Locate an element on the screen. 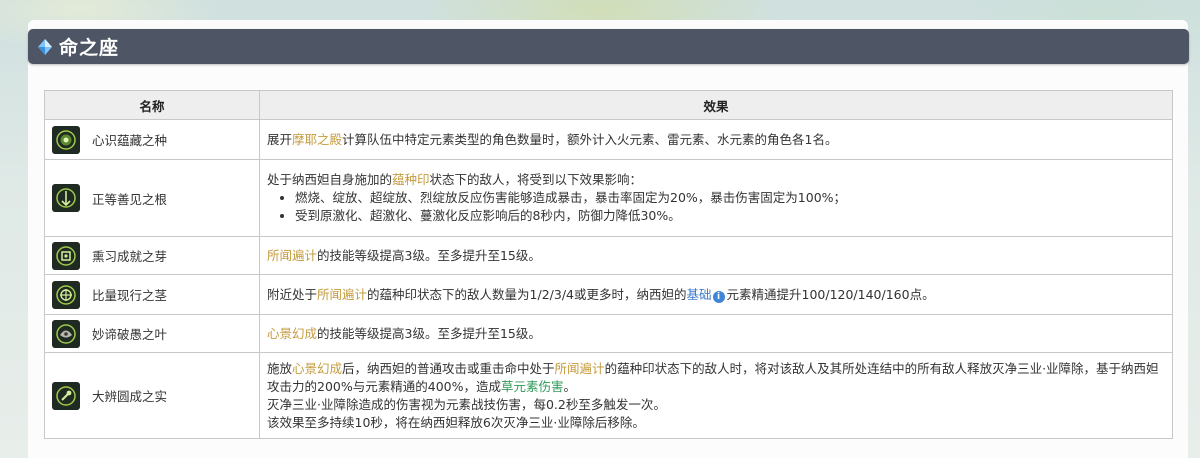 Image resolution: width=1200 pixels, height=458 pixels. effect-cell: 所闻遍计的技能等级提高3级。至多提升至15级。 is located at coordinates (716, 255).